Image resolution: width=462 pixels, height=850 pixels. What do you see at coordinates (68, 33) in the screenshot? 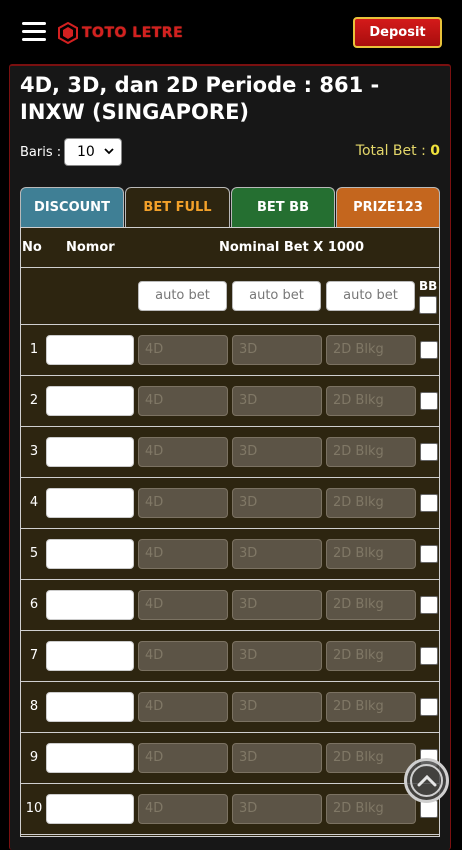
I see `logo-mark-icon` at bounding box center [68, 33].